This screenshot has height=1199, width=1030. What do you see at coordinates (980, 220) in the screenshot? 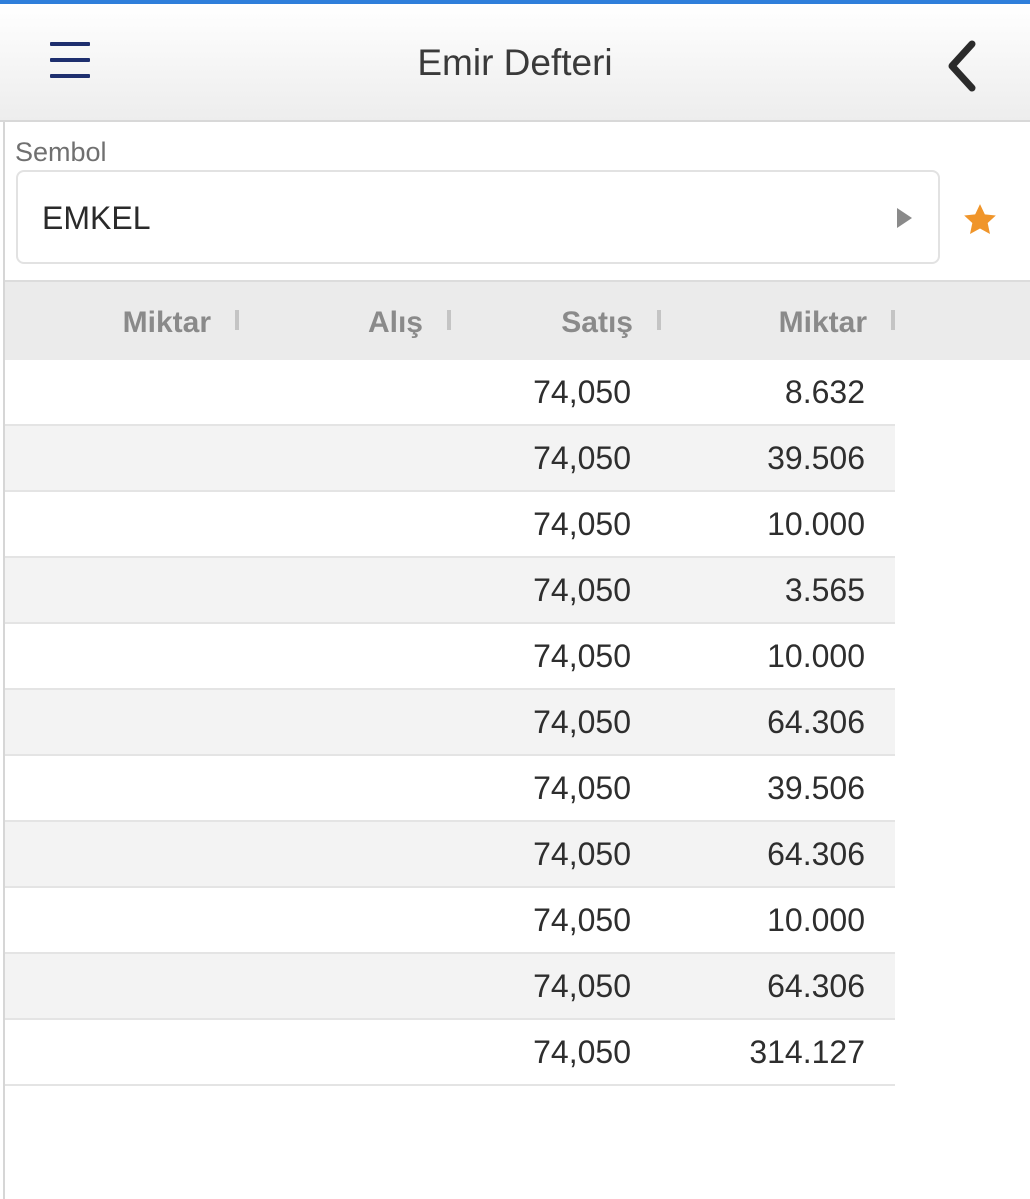
I see `star-icon` at bounding box center [980, 220].